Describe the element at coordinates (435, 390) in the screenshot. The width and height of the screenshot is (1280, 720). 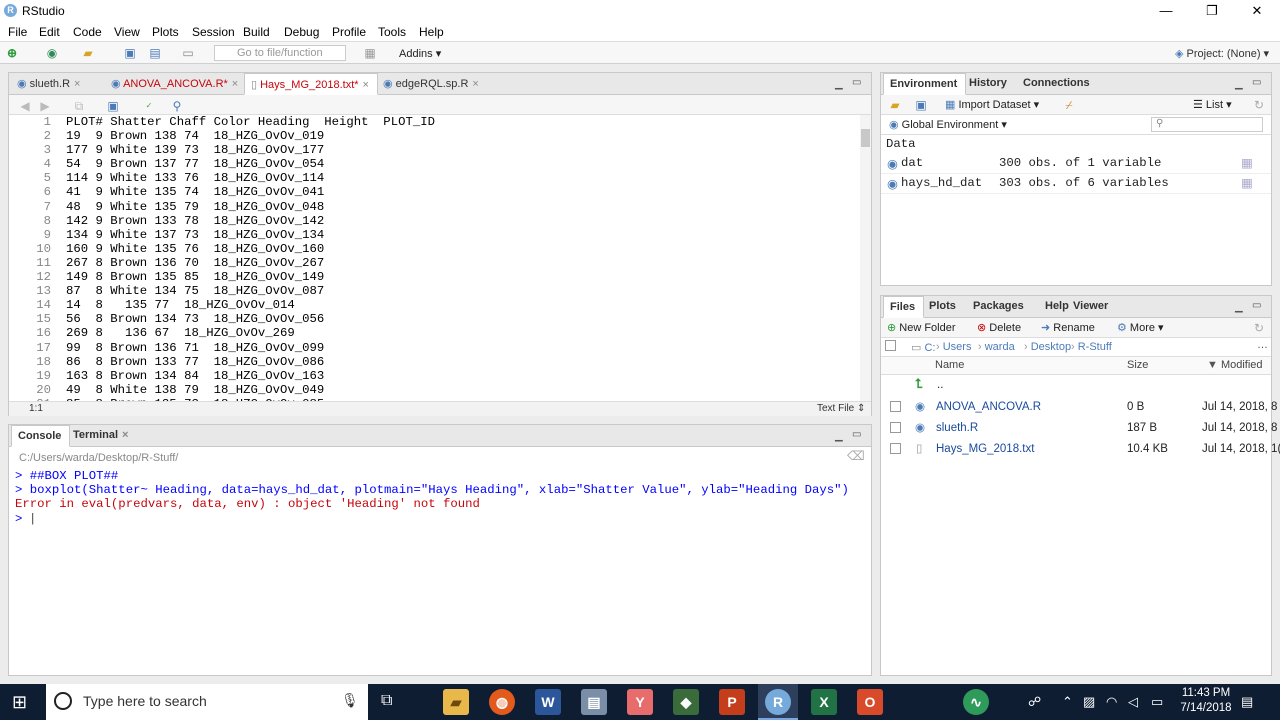
I see `code-line: 20 49 8 White 138 79 18_HZG_OvOv_049` at that location.